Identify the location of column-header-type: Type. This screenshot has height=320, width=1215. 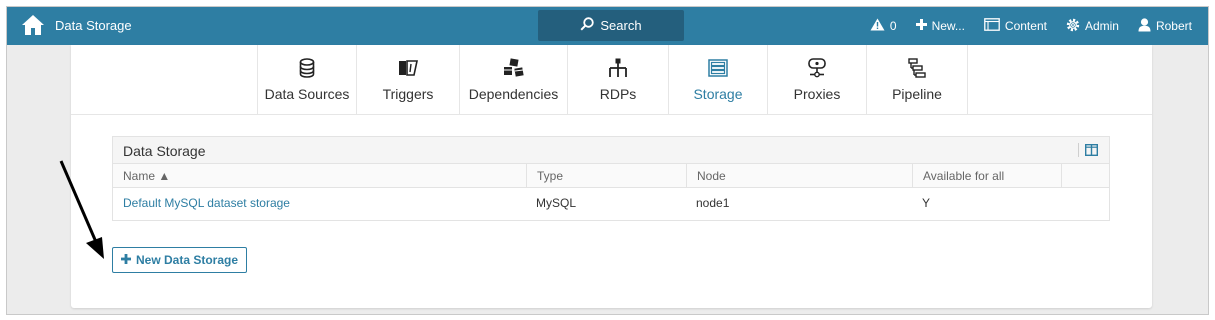
(606, 176).